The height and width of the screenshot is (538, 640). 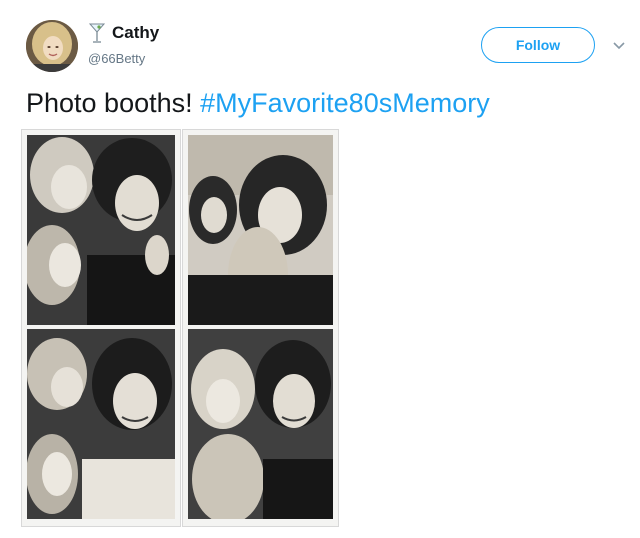 I want to click on display-name: Cathy, so click(x=135, y=33).